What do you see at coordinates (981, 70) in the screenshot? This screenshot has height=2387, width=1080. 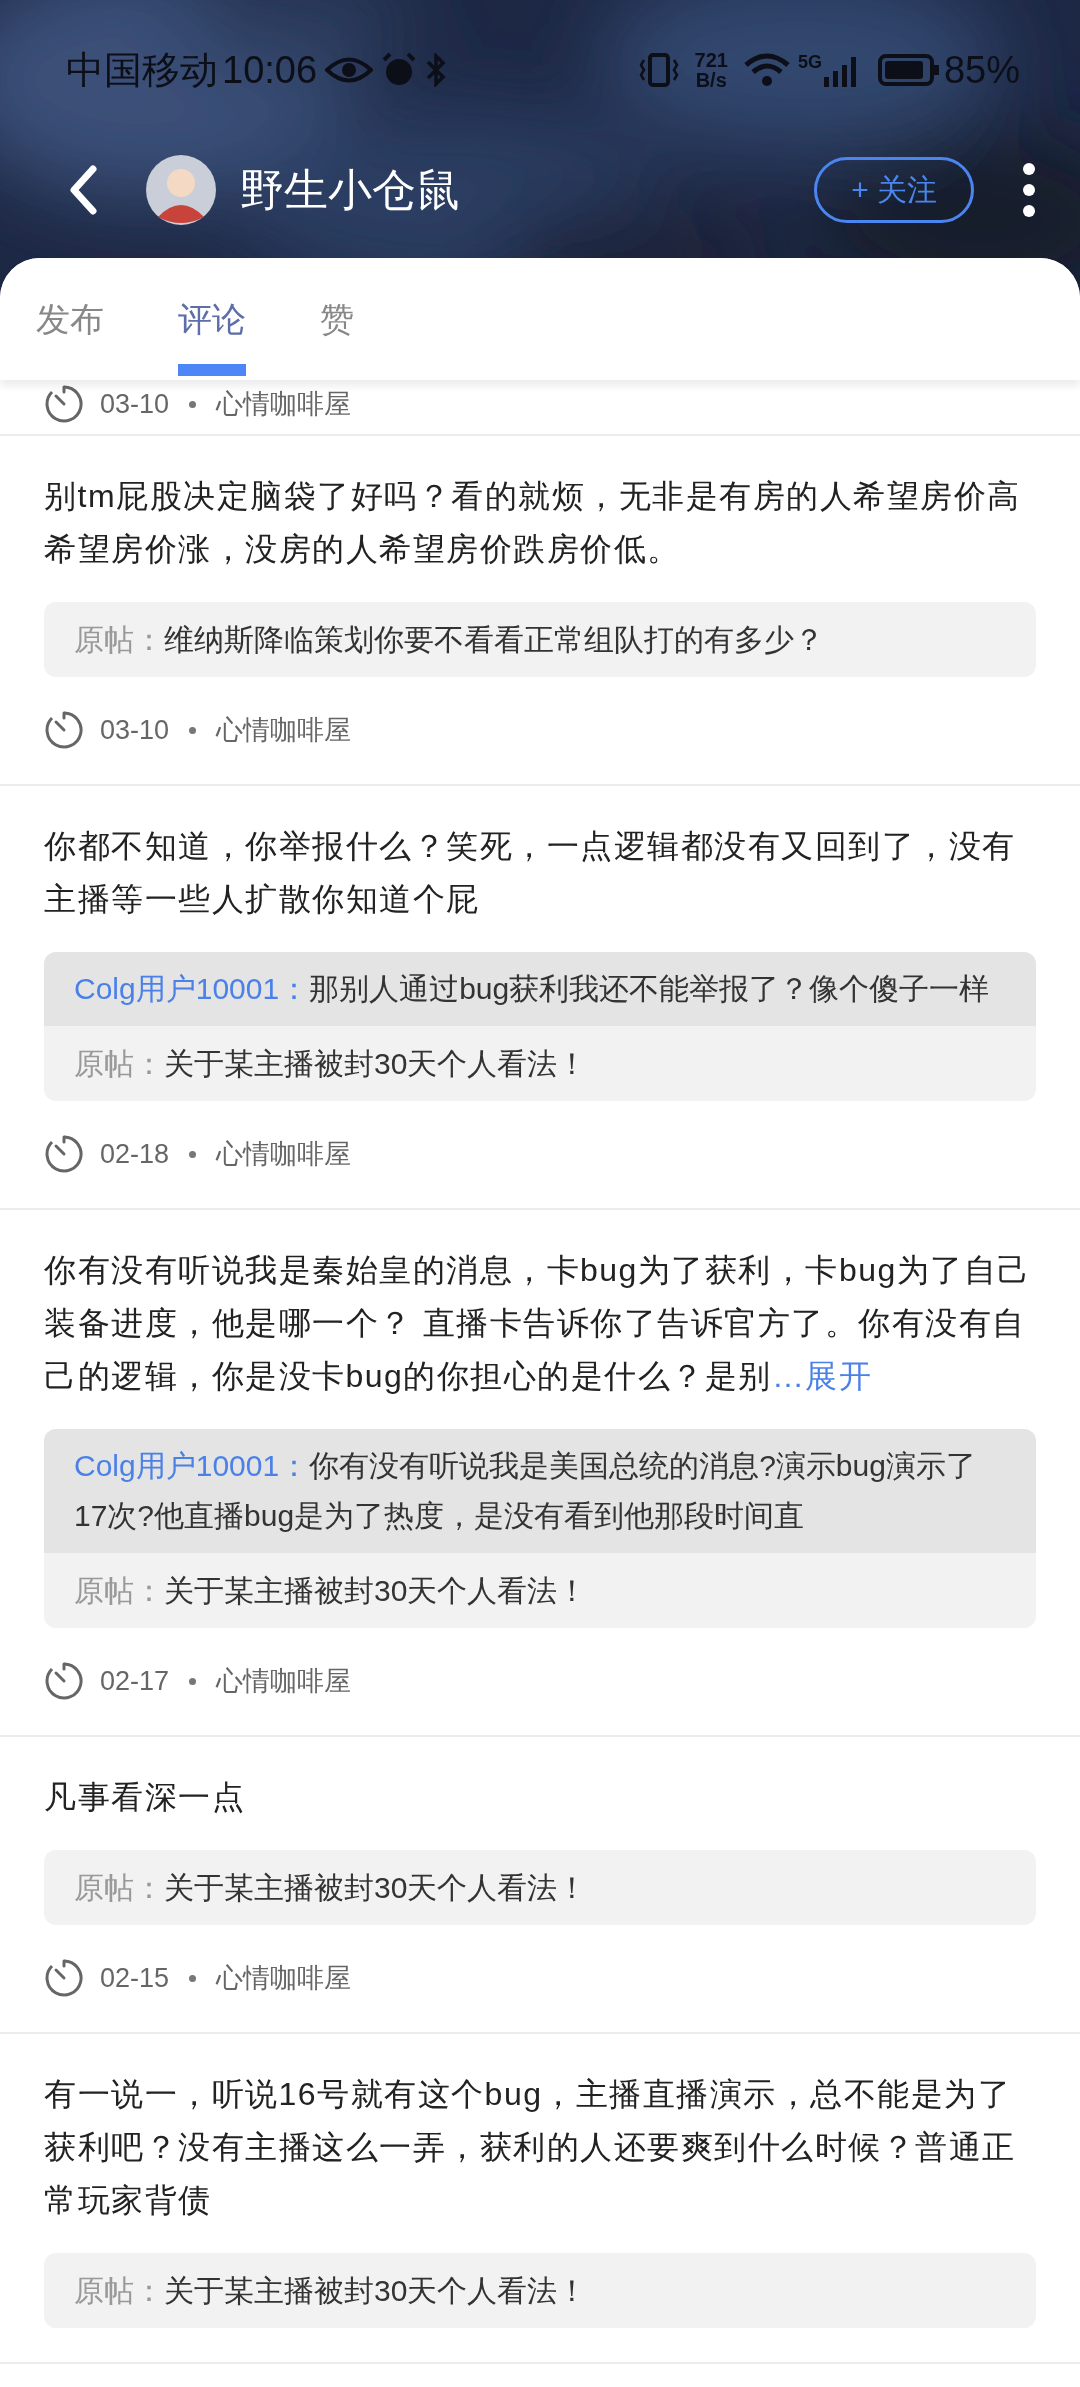 I see `battery-text: 85%` at bounding box center [981, 70].